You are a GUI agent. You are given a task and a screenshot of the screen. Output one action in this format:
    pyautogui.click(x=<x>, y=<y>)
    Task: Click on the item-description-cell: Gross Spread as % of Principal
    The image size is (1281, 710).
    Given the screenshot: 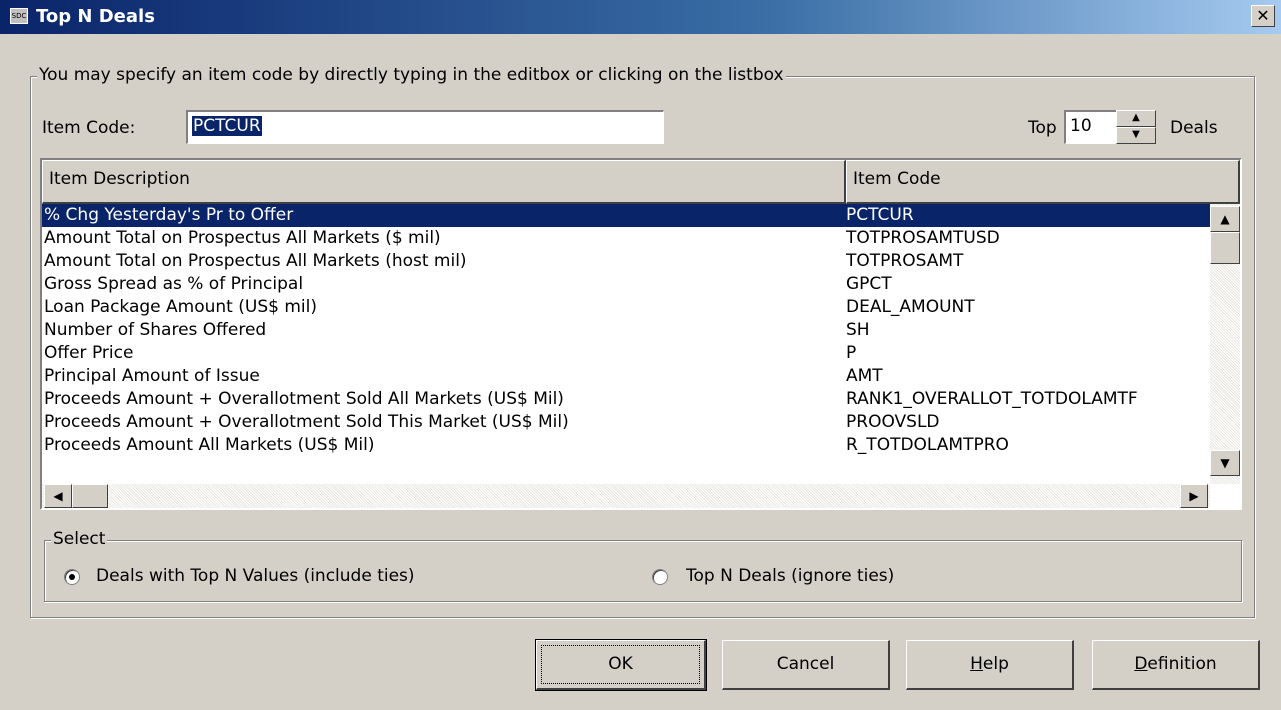 What is the action you would take?
    pyautogui.click(x=174, y=284)
    